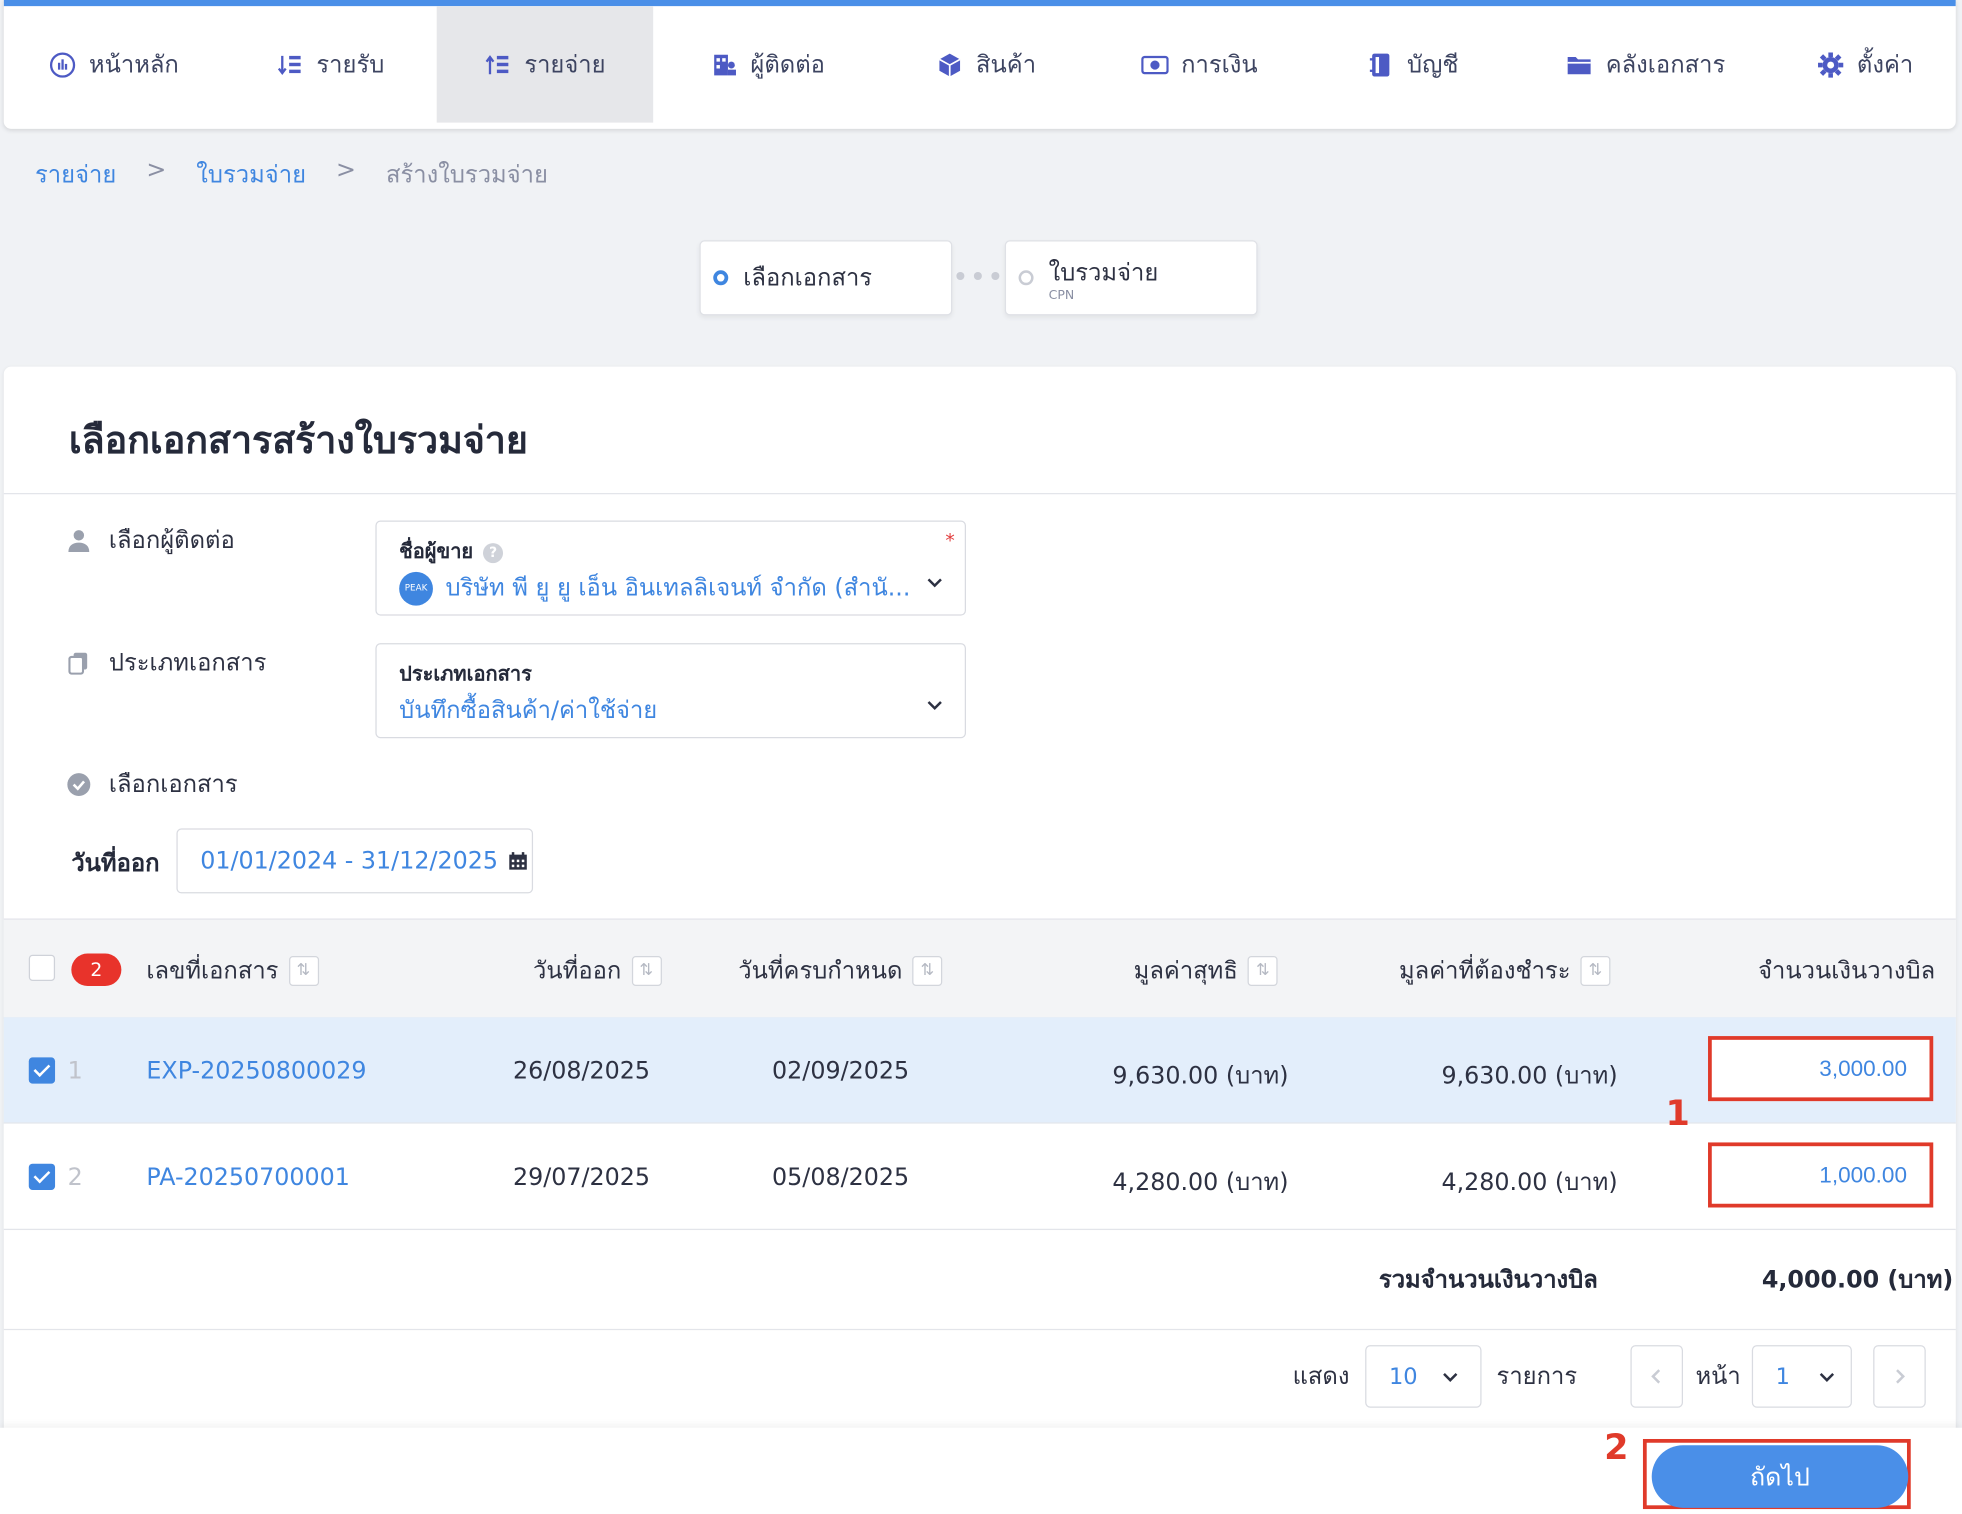 The height and width of the screenshot is (1514, 1962). I want to click on step-label: เลือกเอกสาร, so click(808, 278).